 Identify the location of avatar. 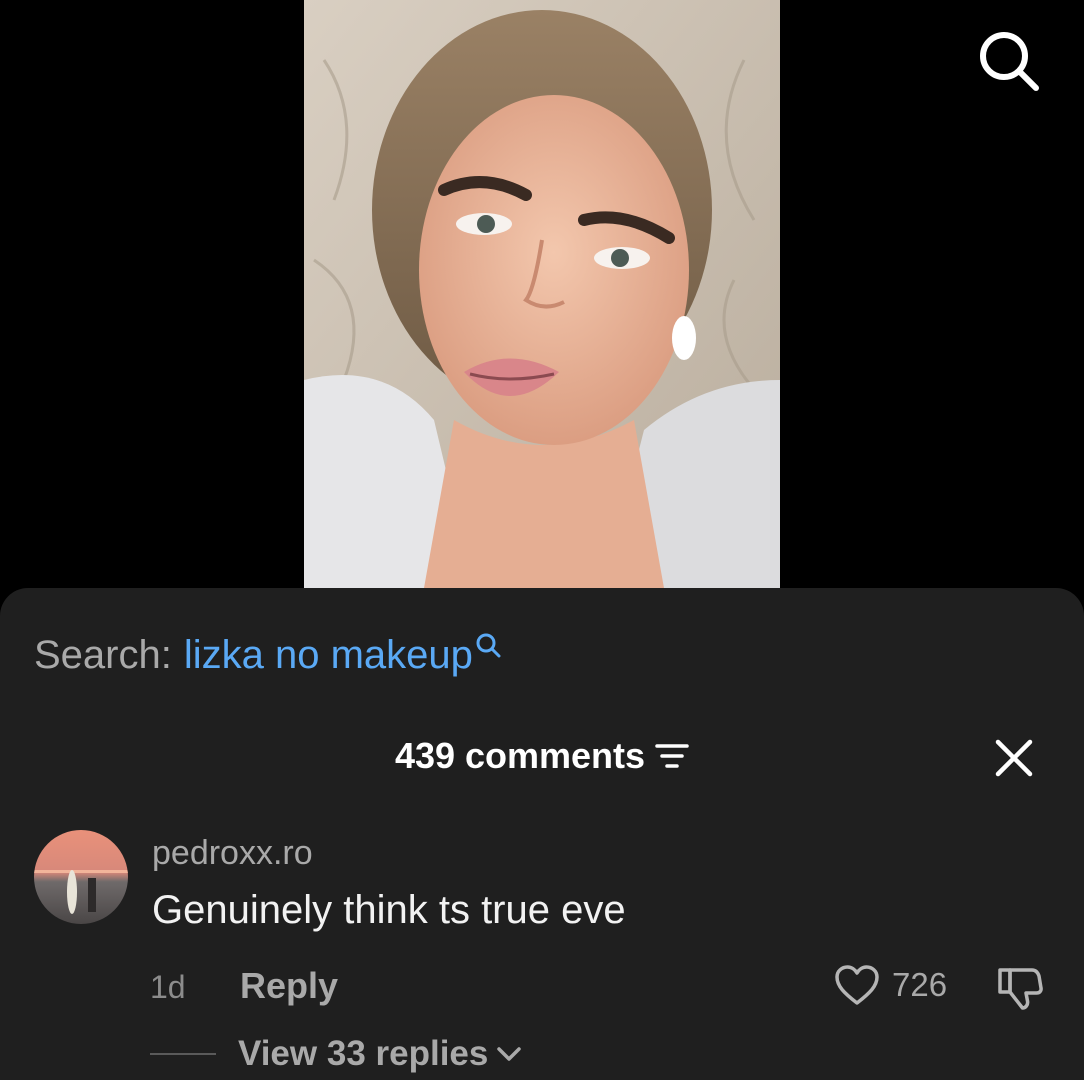
(81, 877).